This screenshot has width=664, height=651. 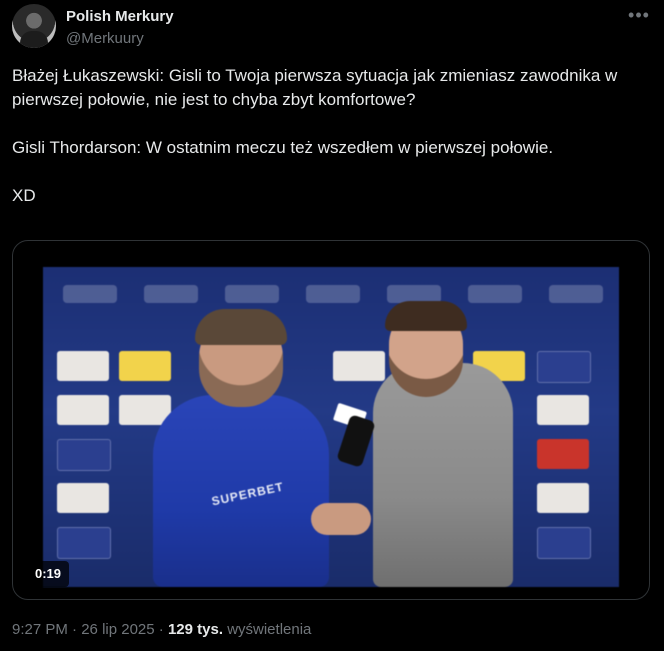 I want to click on views-label: wyświetlenia, so click(x=269, y=629).